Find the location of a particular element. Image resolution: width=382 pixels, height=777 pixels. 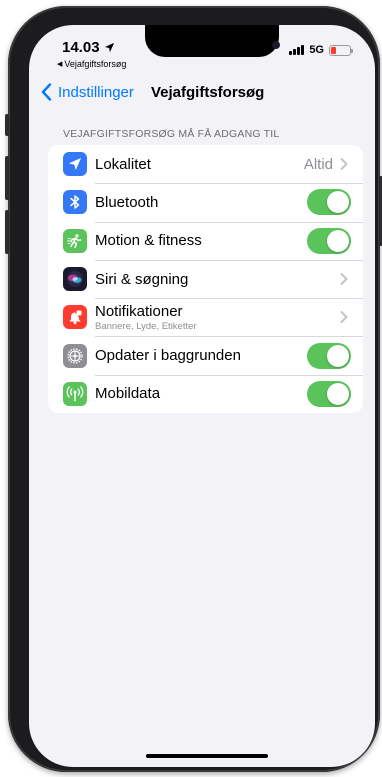

battery-icon is located at coordinates (341, 50).